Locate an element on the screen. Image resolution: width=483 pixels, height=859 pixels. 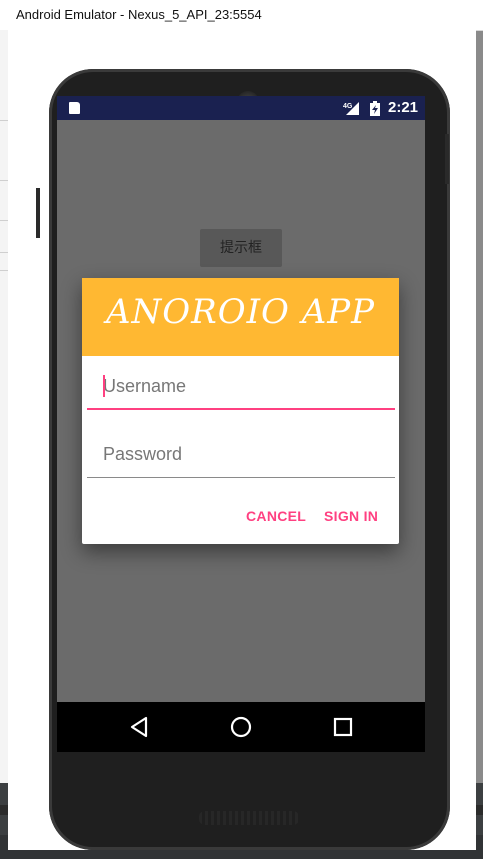
sign-in-button: SIGN IN is located at coordinates (351, 516).